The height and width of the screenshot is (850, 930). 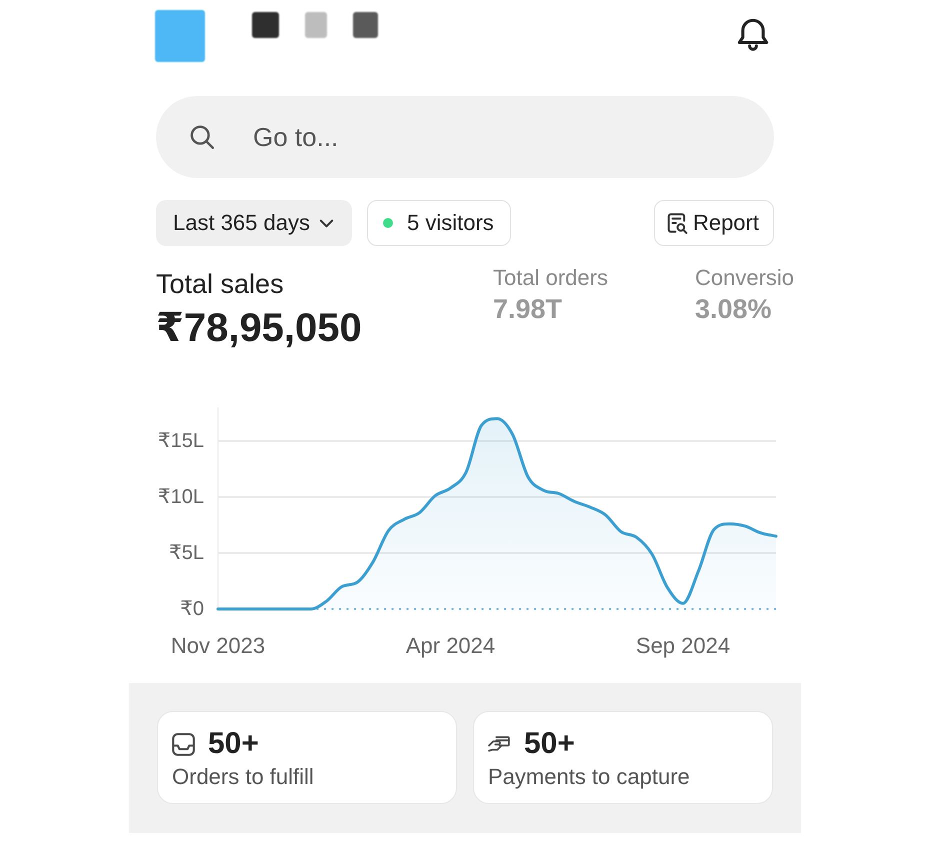 I want to click on search-icon, so click(x=202, y=137).